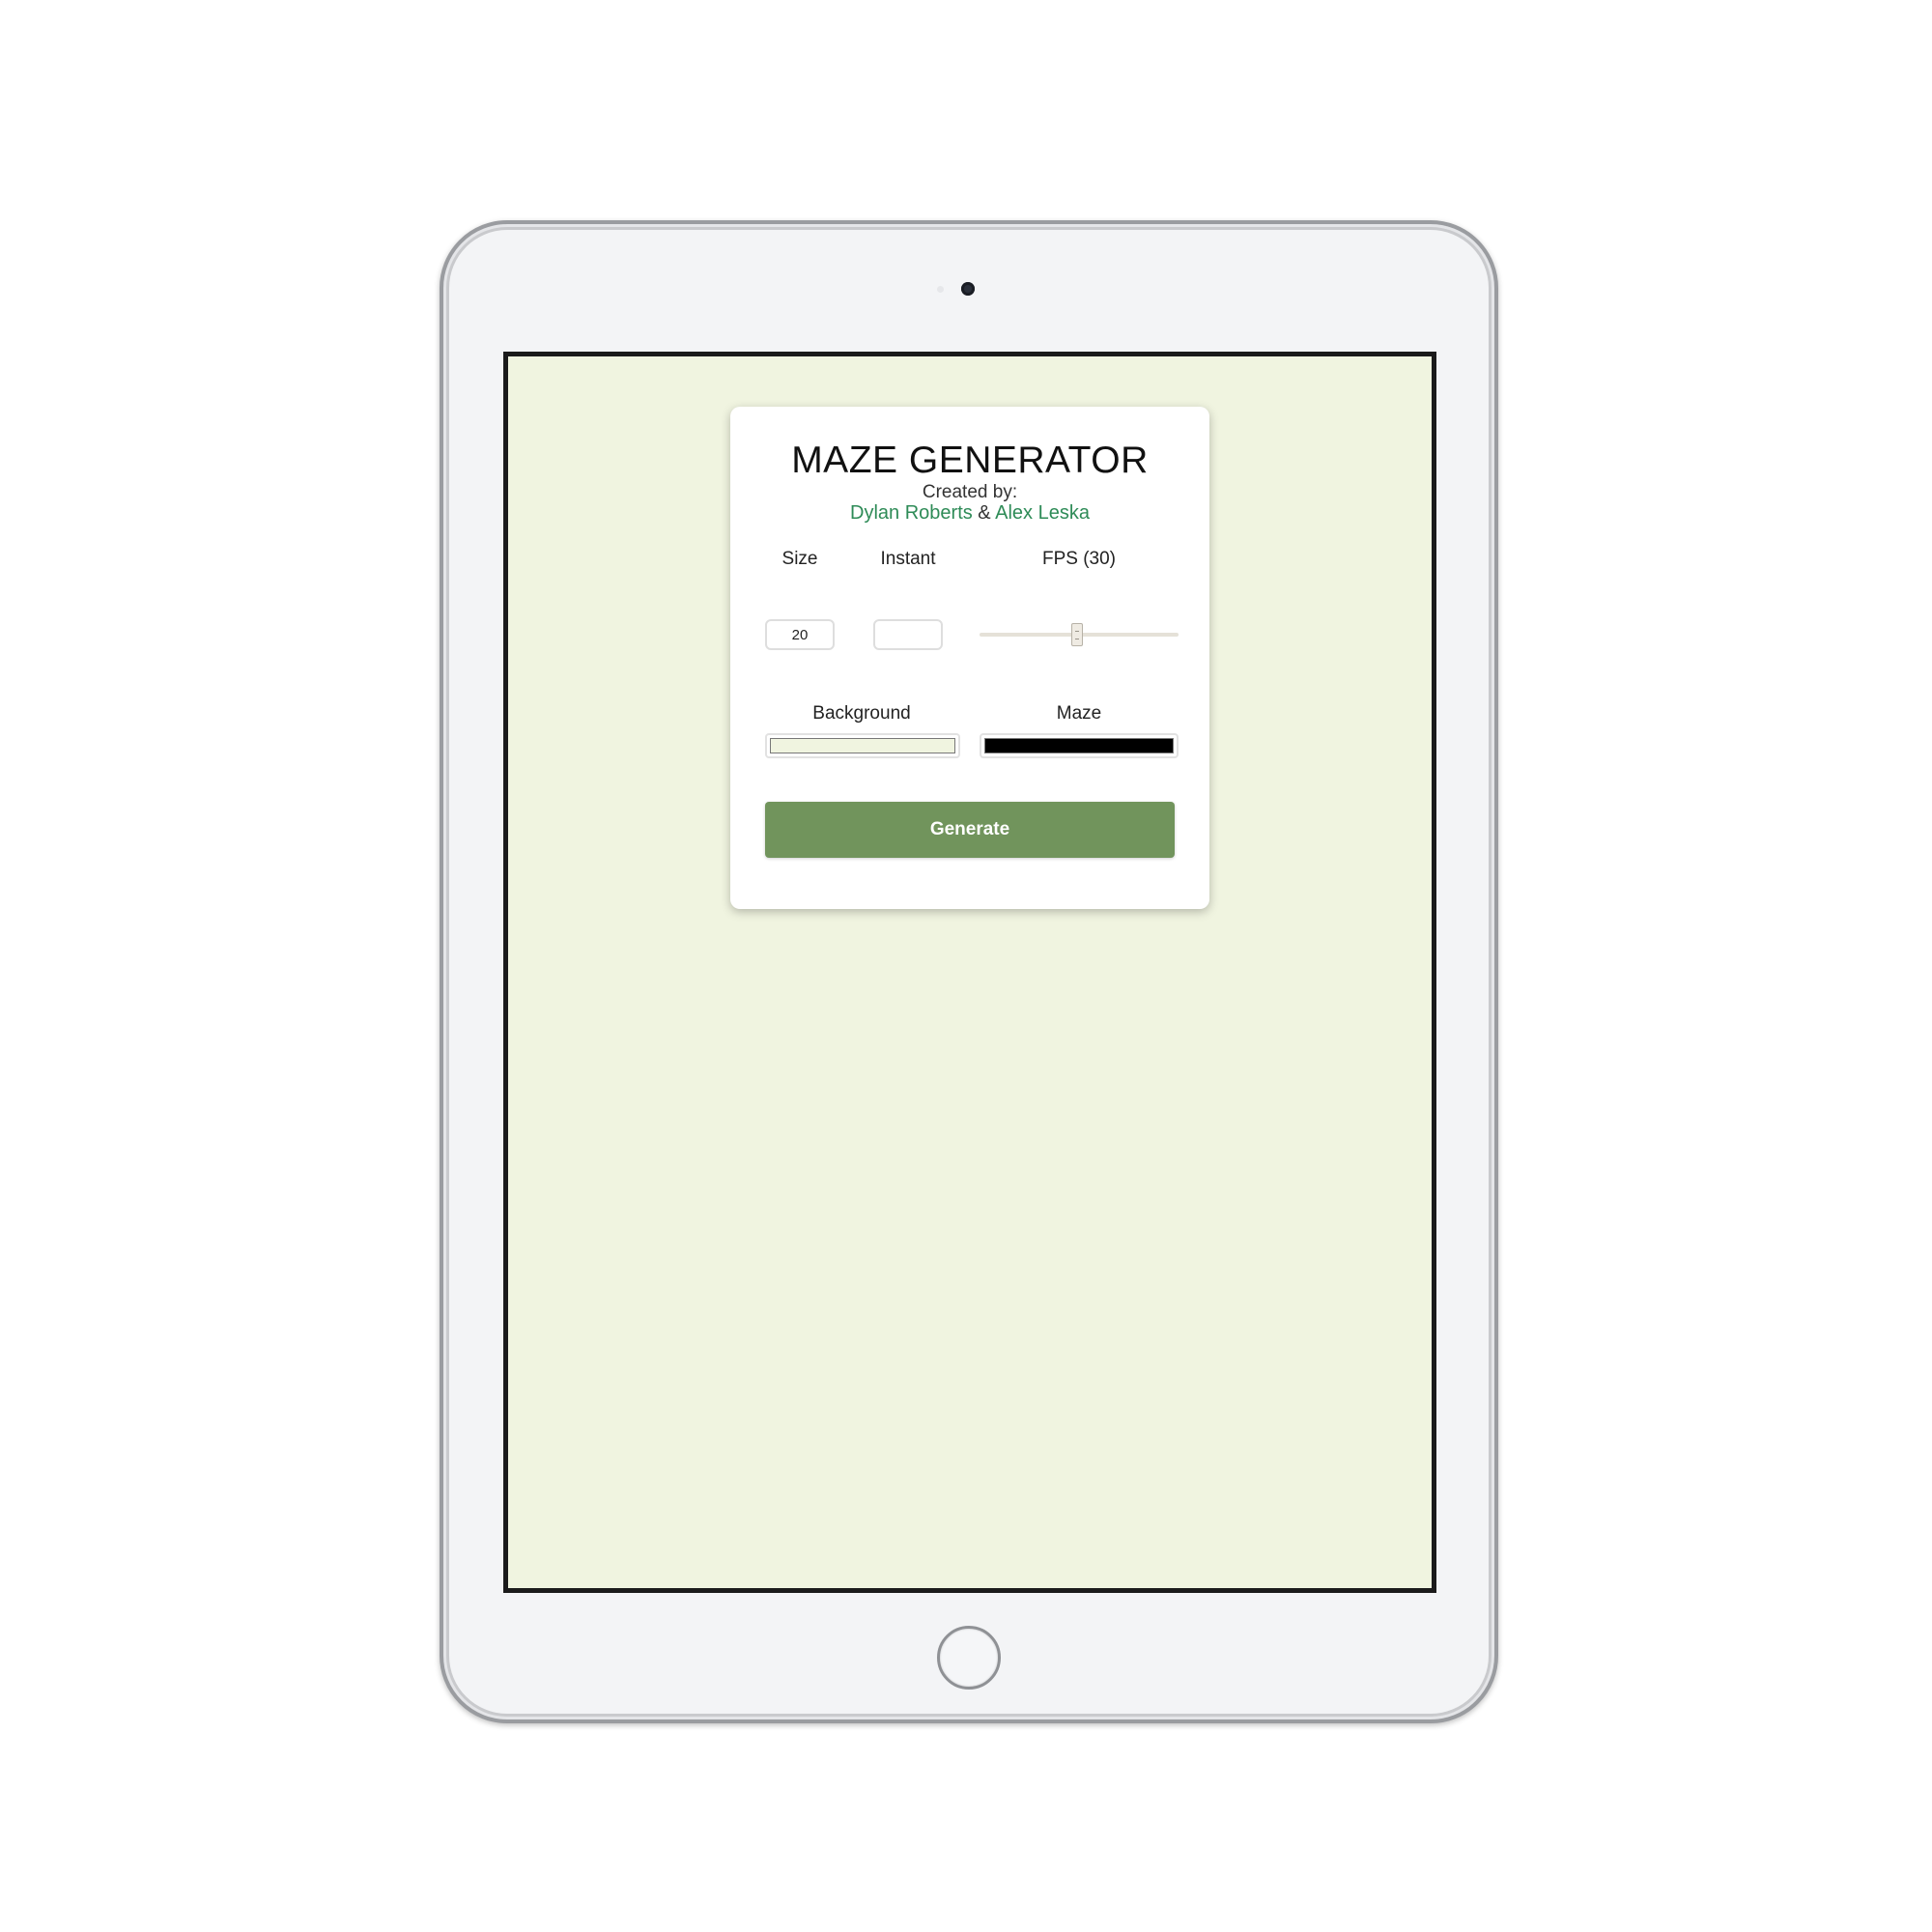 The image size is (1932, 1932). What do you see at coordinates (908, 634) in the screenshot?
I see `instant-input` at bounding box center [908, 634].